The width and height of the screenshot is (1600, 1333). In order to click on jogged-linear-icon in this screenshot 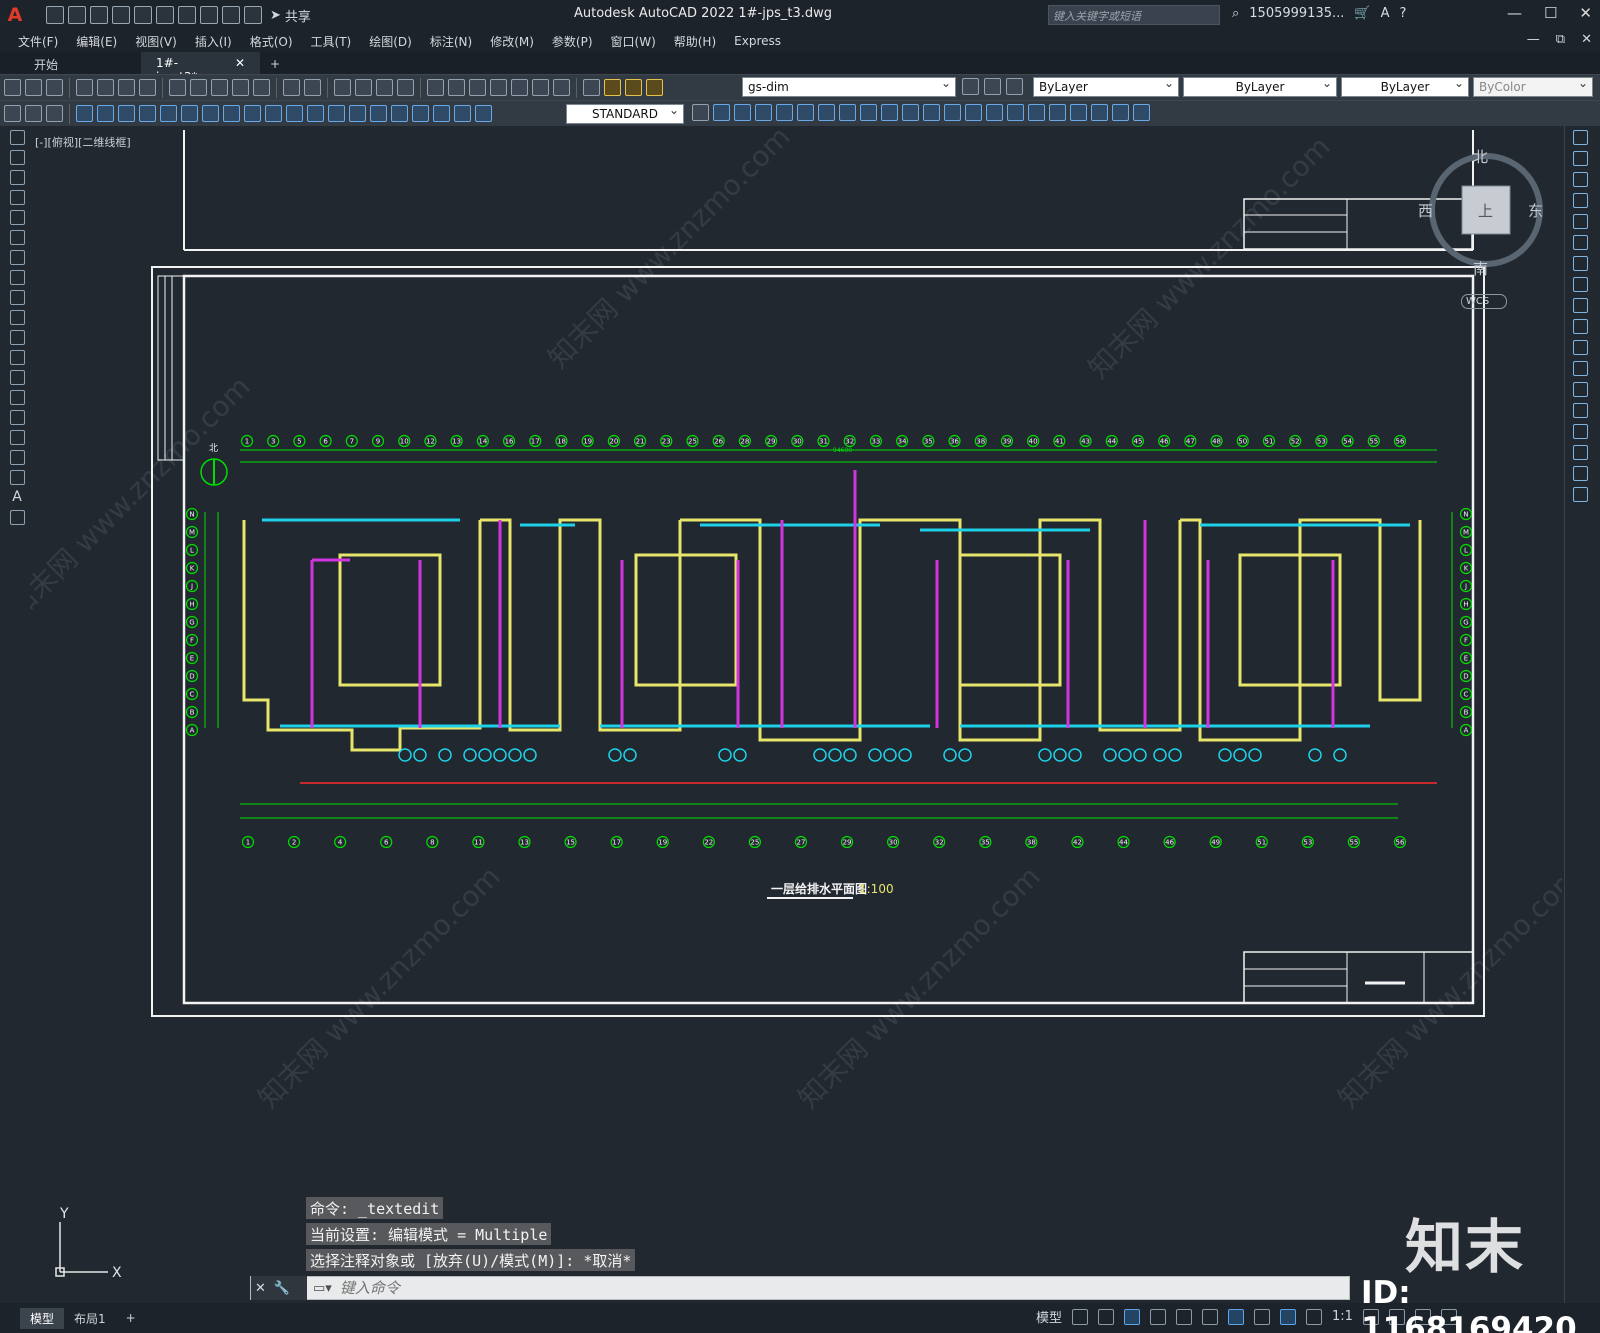, I will do `click(420, 113)`.